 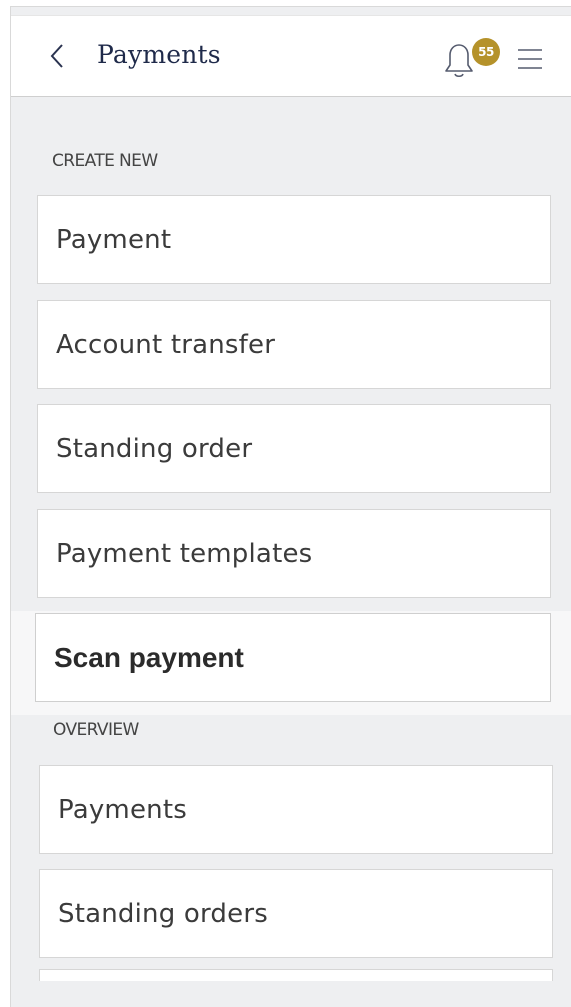 I want to click on chevron-left-icon, so click(x=56, y=56).